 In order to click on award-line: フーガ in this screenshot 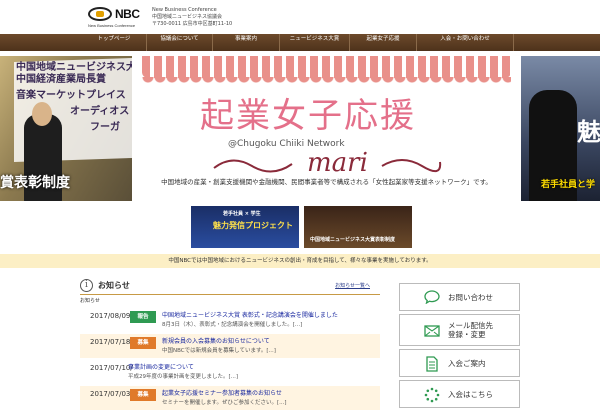, I will do `click(105, 127)`.